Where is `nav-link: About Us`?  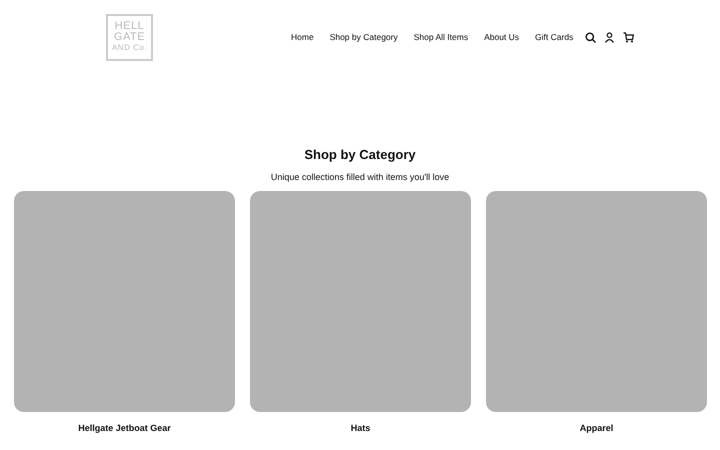 nav-link: About Us is located at coordinates (502, 37).